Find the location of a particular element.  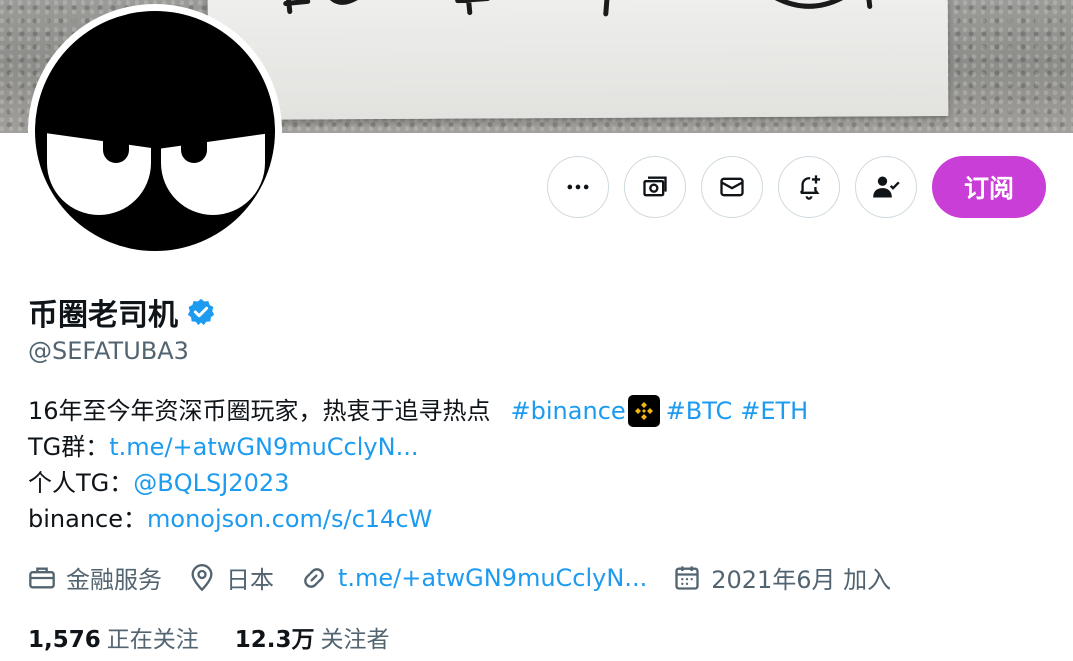

followers-count: 12.3万 is located at coordinates (274, 640).